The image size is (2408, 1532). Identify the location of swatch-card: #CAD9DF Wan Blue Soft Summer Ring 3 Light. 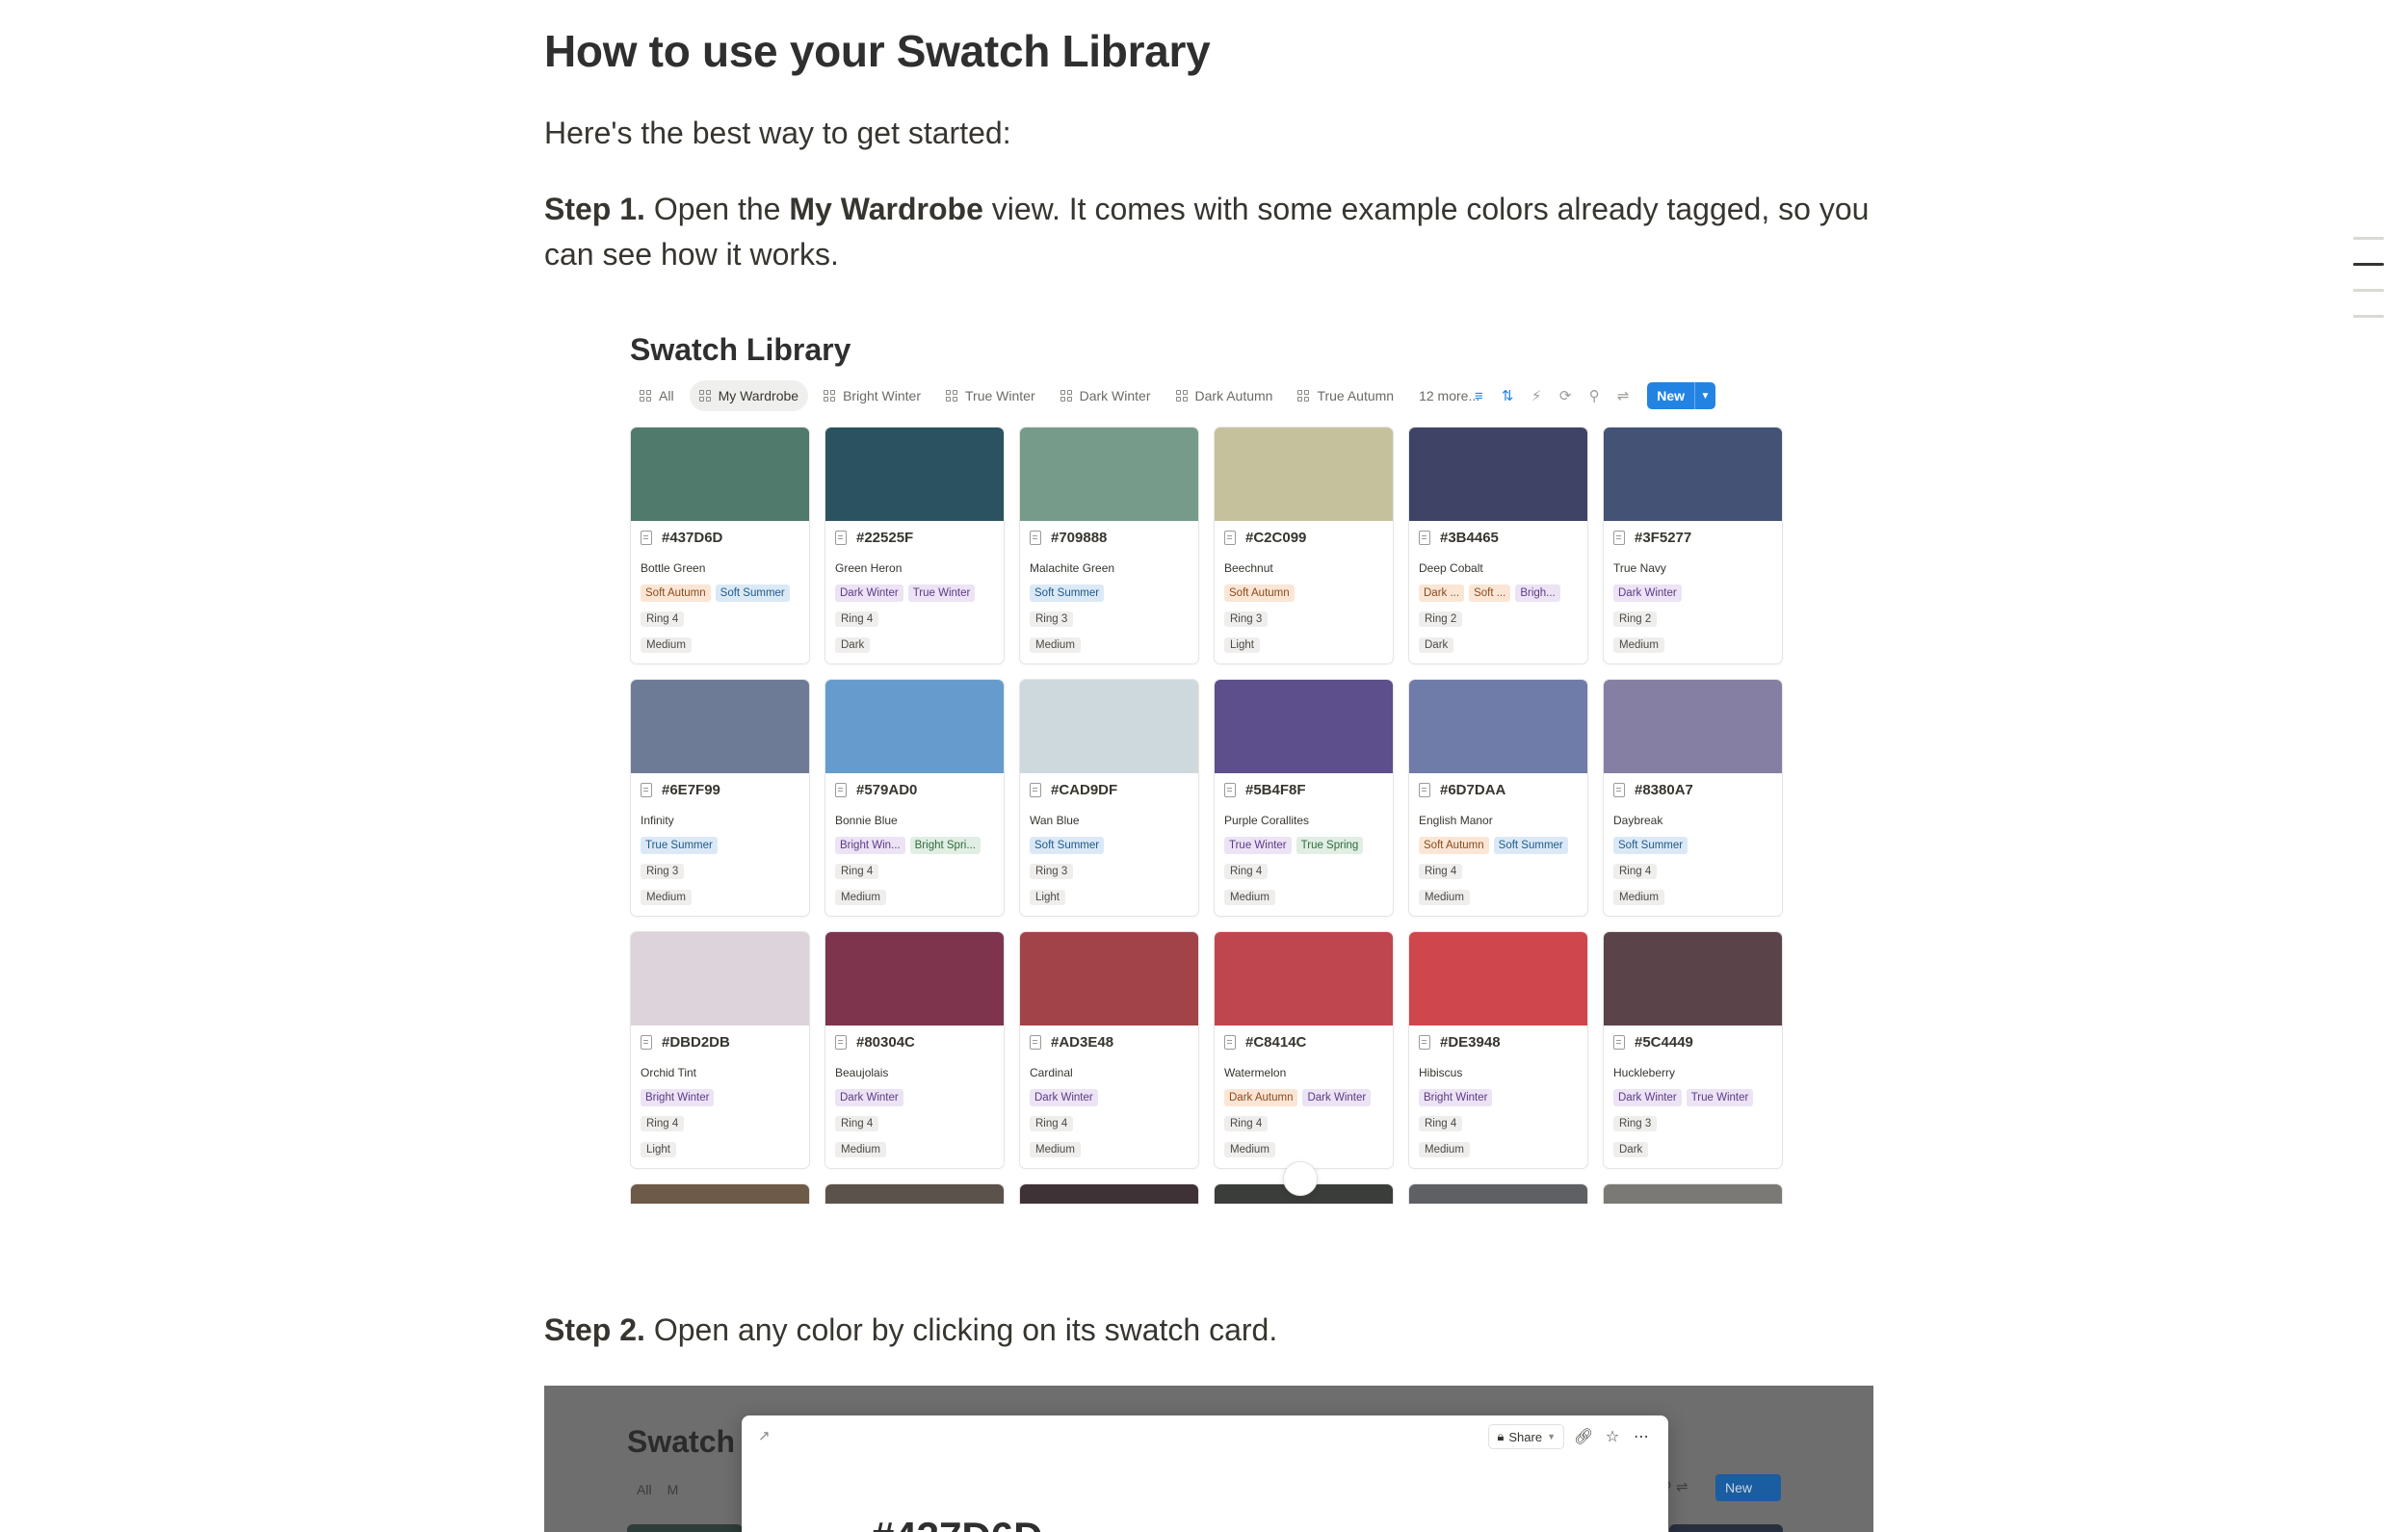
(1109, 798).